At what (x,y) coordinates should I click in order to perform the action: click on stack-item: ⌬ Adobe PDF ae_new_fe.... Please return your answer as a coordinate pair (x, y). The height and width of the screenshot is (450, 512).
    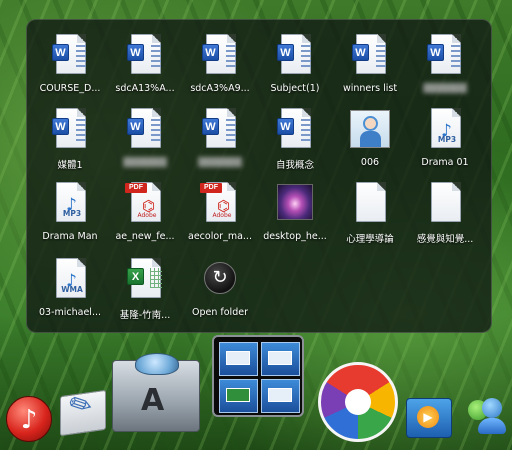
    Looking at the image, I should click on (145, 218).